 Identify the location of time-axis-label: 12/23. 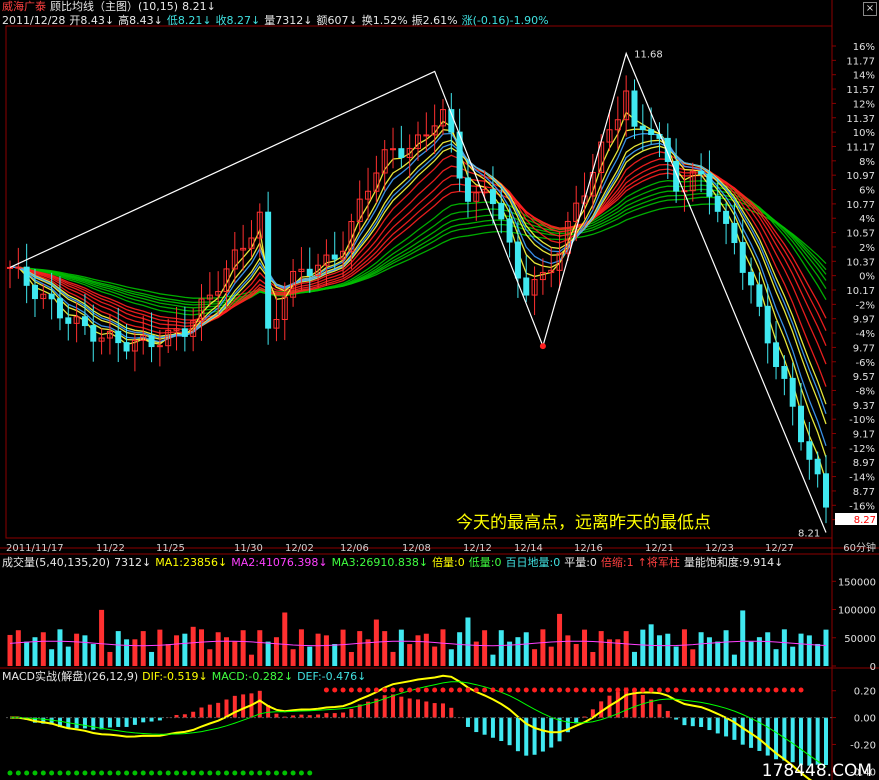
(719, 548).